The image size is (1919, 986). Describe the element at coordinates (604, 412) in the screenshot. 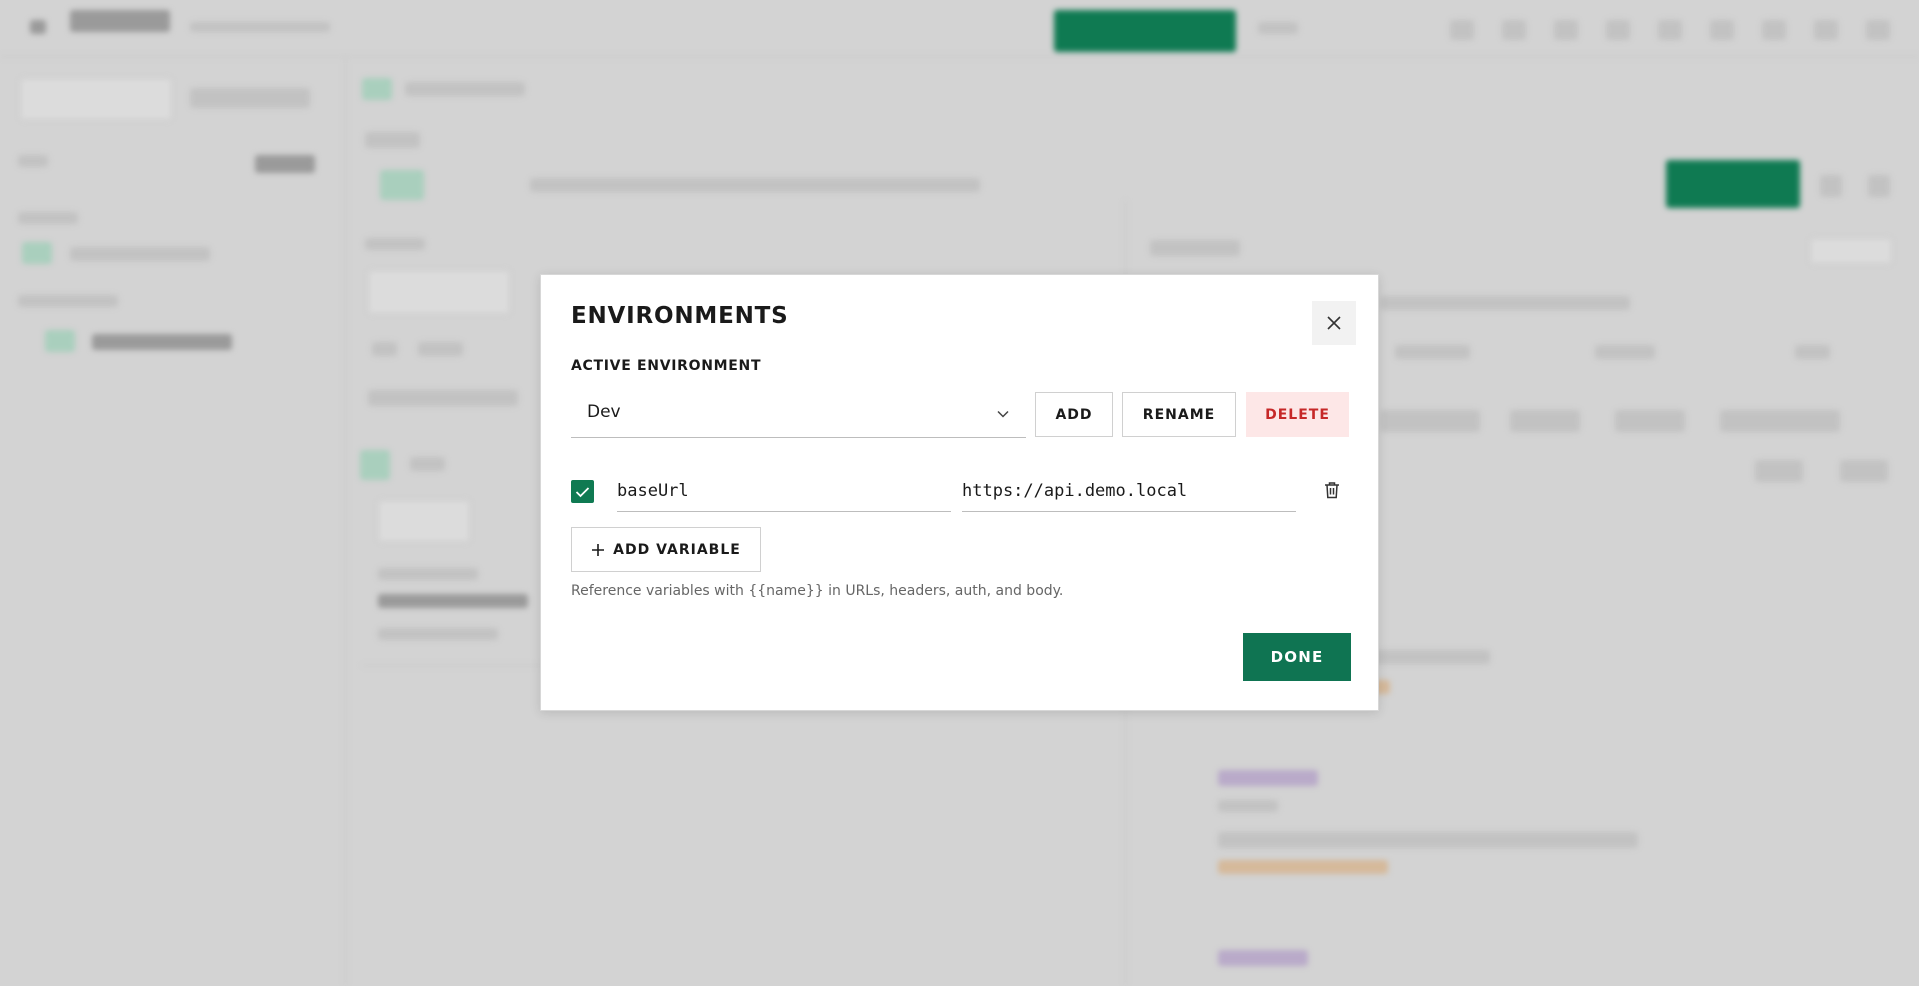

I see `selected-environment: Dev` at that location.